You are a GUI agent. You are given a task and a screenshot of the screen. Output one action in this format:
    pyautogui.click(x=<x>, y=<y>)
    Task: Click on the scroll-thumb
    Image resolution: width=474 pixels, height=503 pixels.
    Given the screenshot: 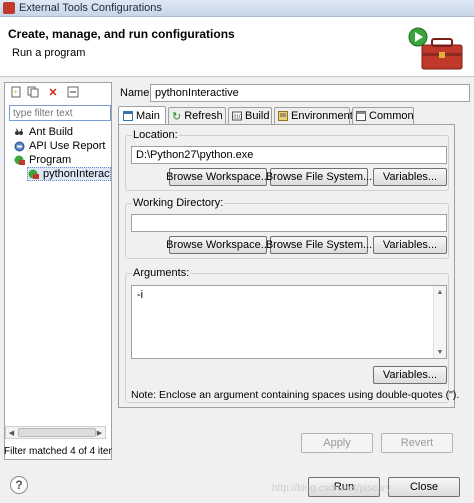 What is the action you would take?
    pyautogui.click(x=57, y=432)
    